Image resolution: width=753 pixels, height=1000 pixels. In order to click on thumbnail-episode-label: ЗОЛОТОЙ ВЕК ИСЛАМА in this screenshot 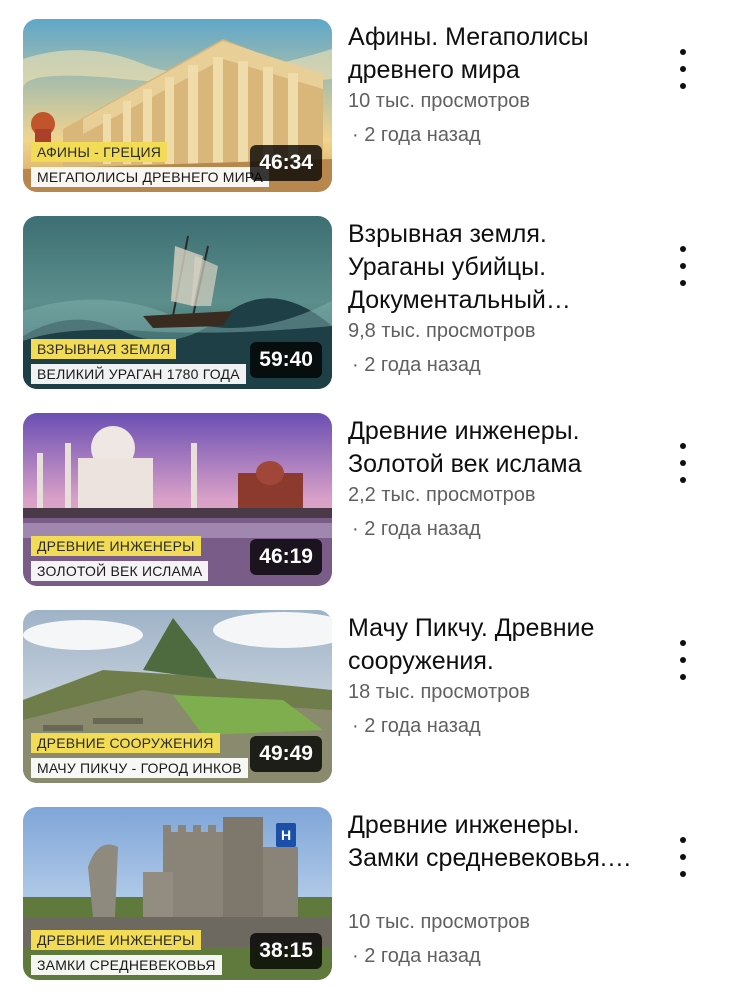, I will do `click(120, 571)`.